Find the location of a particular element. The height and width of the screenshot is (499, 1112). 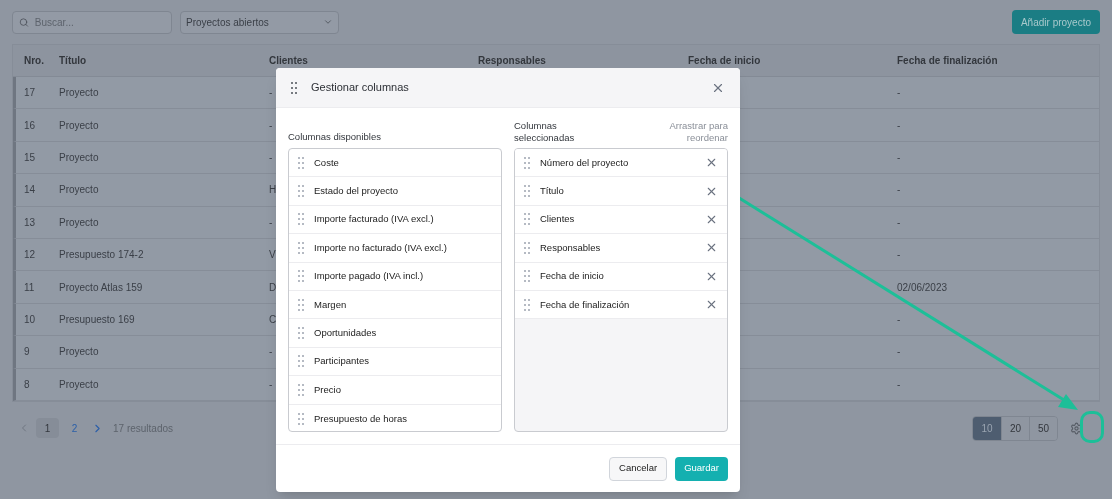

table-cell: 15 is located at coordinates (30, 157).